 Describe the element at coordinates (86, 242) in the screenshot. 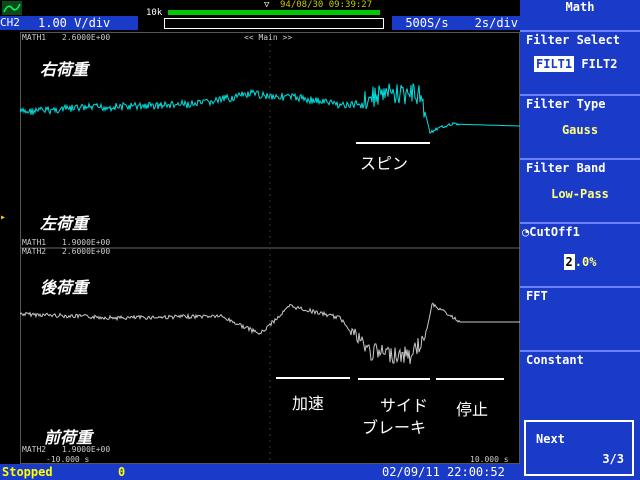

I see `upper-footer-value: 1.9000E+00` at that location.